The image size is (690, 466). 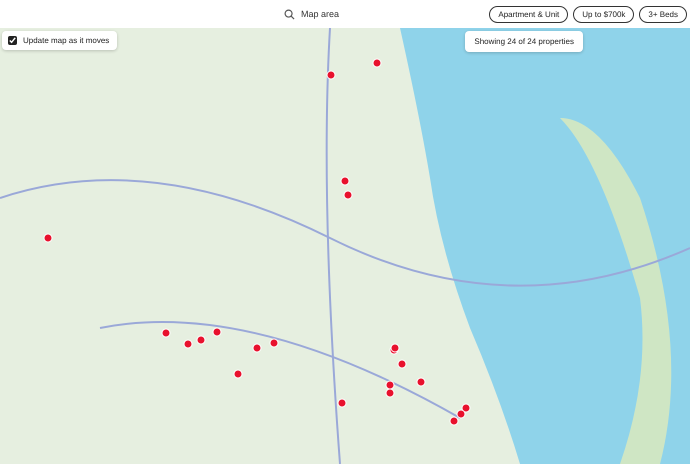 I want to click on filter-button: Apartment & Unit, so click(x=528, y=14).